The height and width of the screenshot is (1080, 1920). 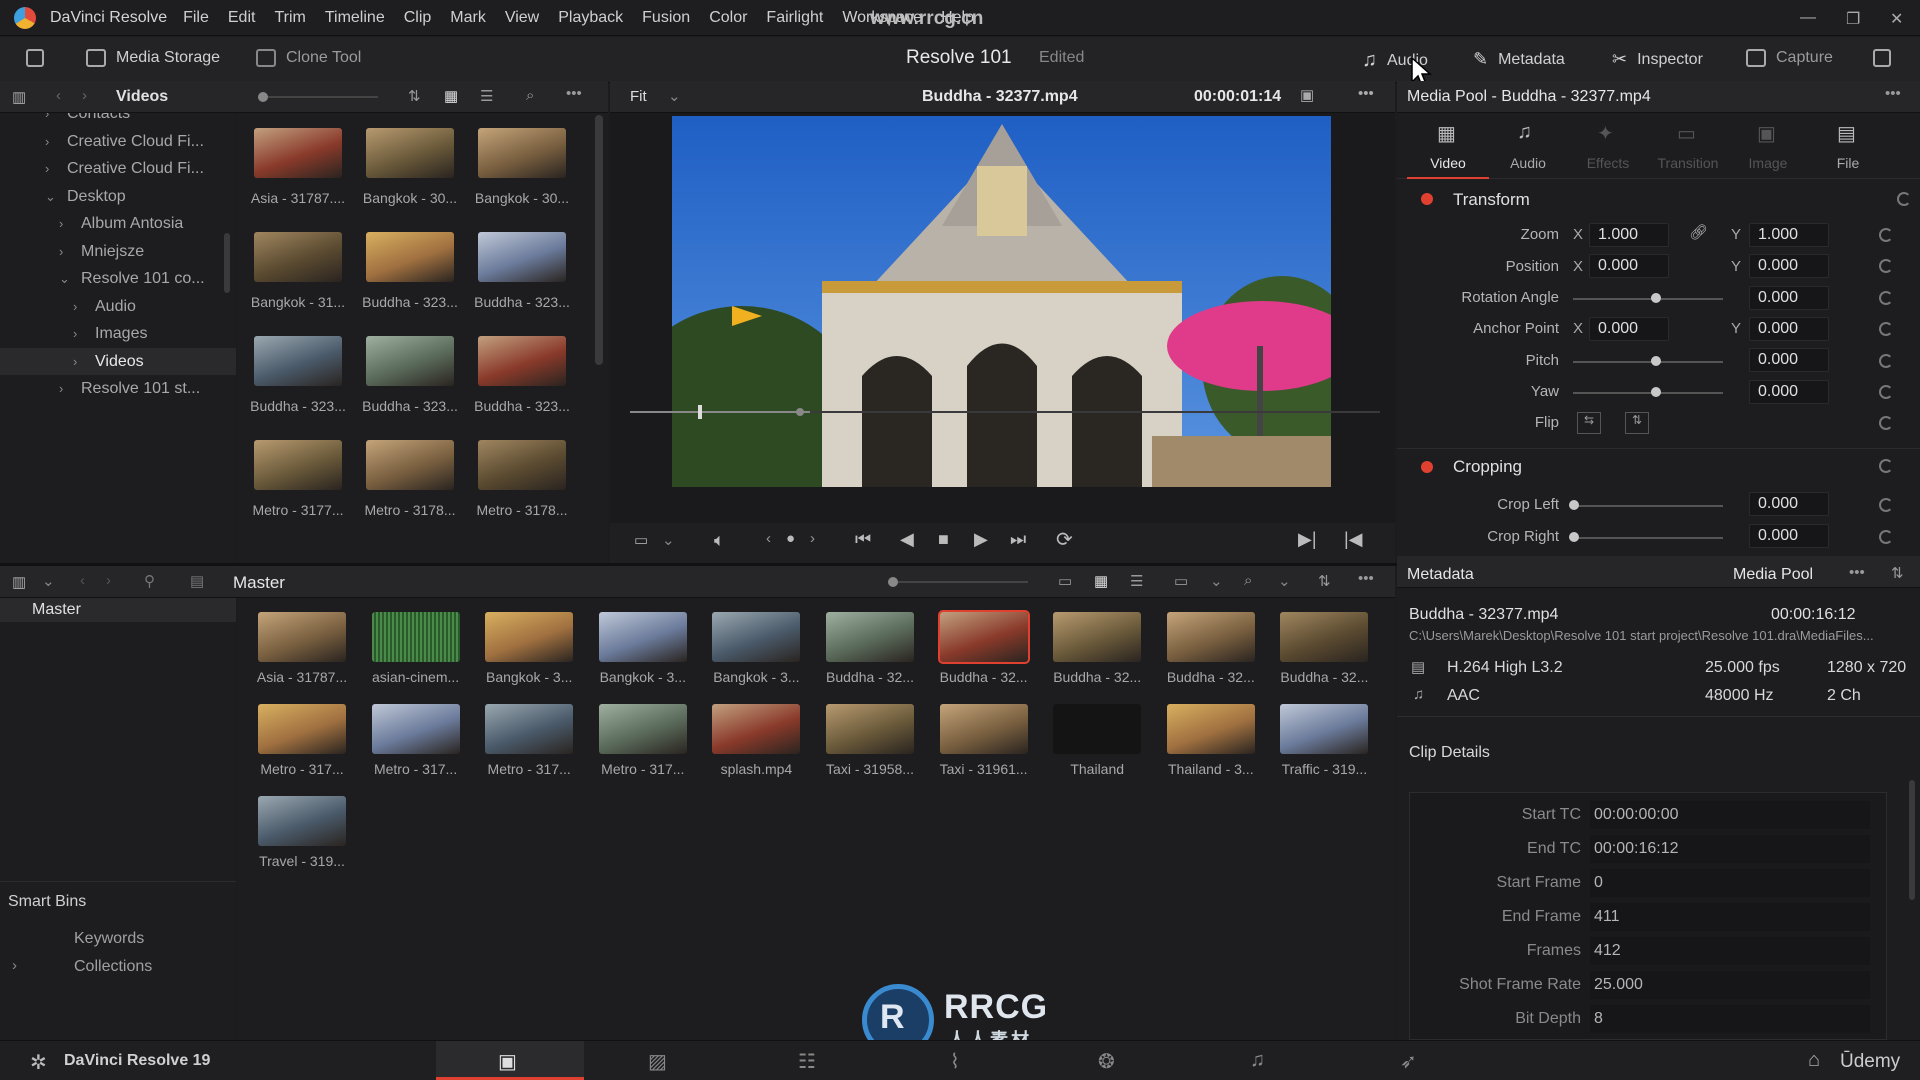 What do you see at coordinates (1814, 1060) in the screenshot?
I see `home-icon: ⌂` at bounding box center [1814, 1060].